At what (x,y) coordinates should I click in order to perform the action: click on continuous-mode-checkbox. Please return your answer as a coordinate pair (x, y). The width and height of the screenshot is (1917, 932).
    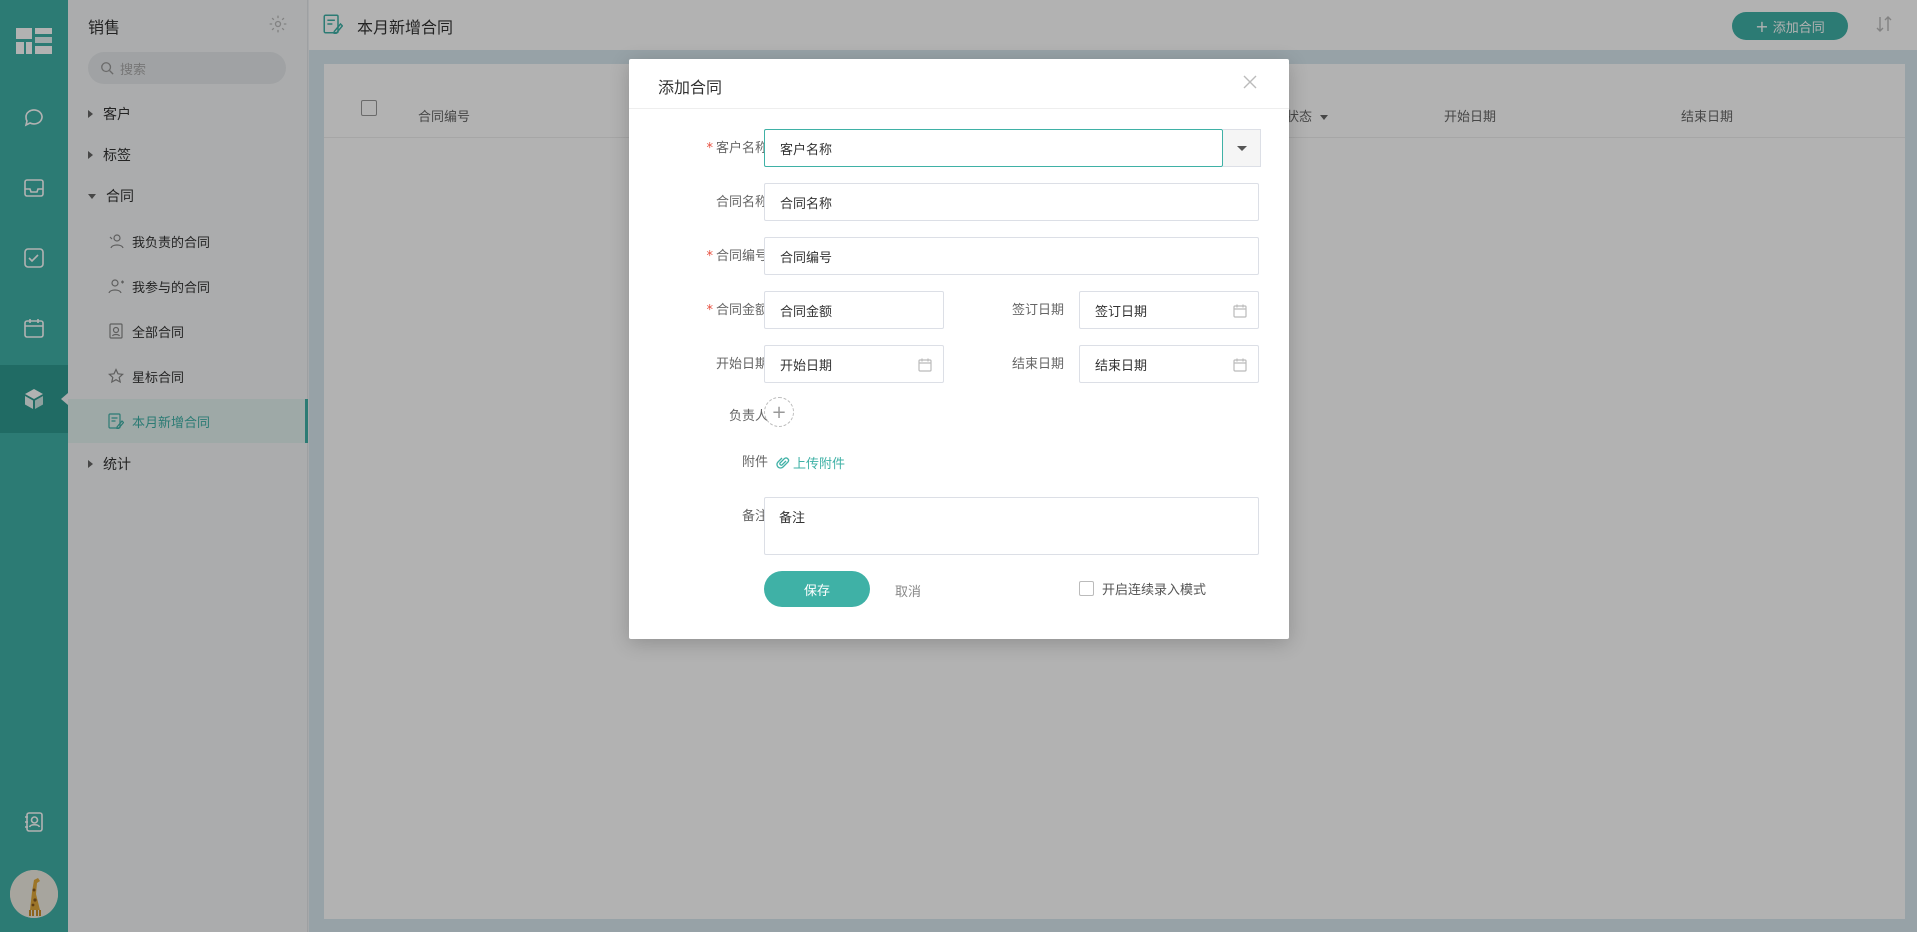
    Looking at the image, I should click on (1086, 588).